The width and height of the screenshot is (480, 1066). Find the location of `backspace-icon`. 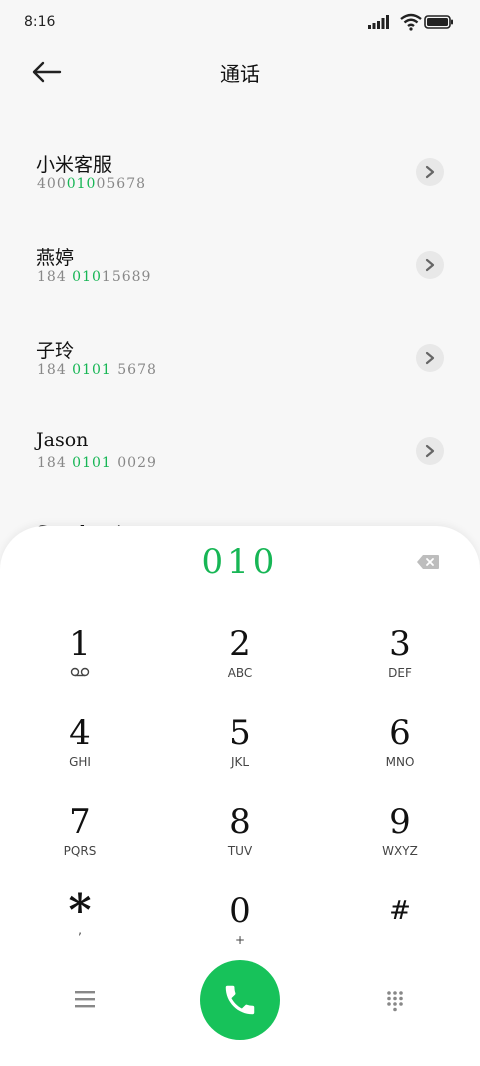

backspace-icon is located at coordinates (428, 562).